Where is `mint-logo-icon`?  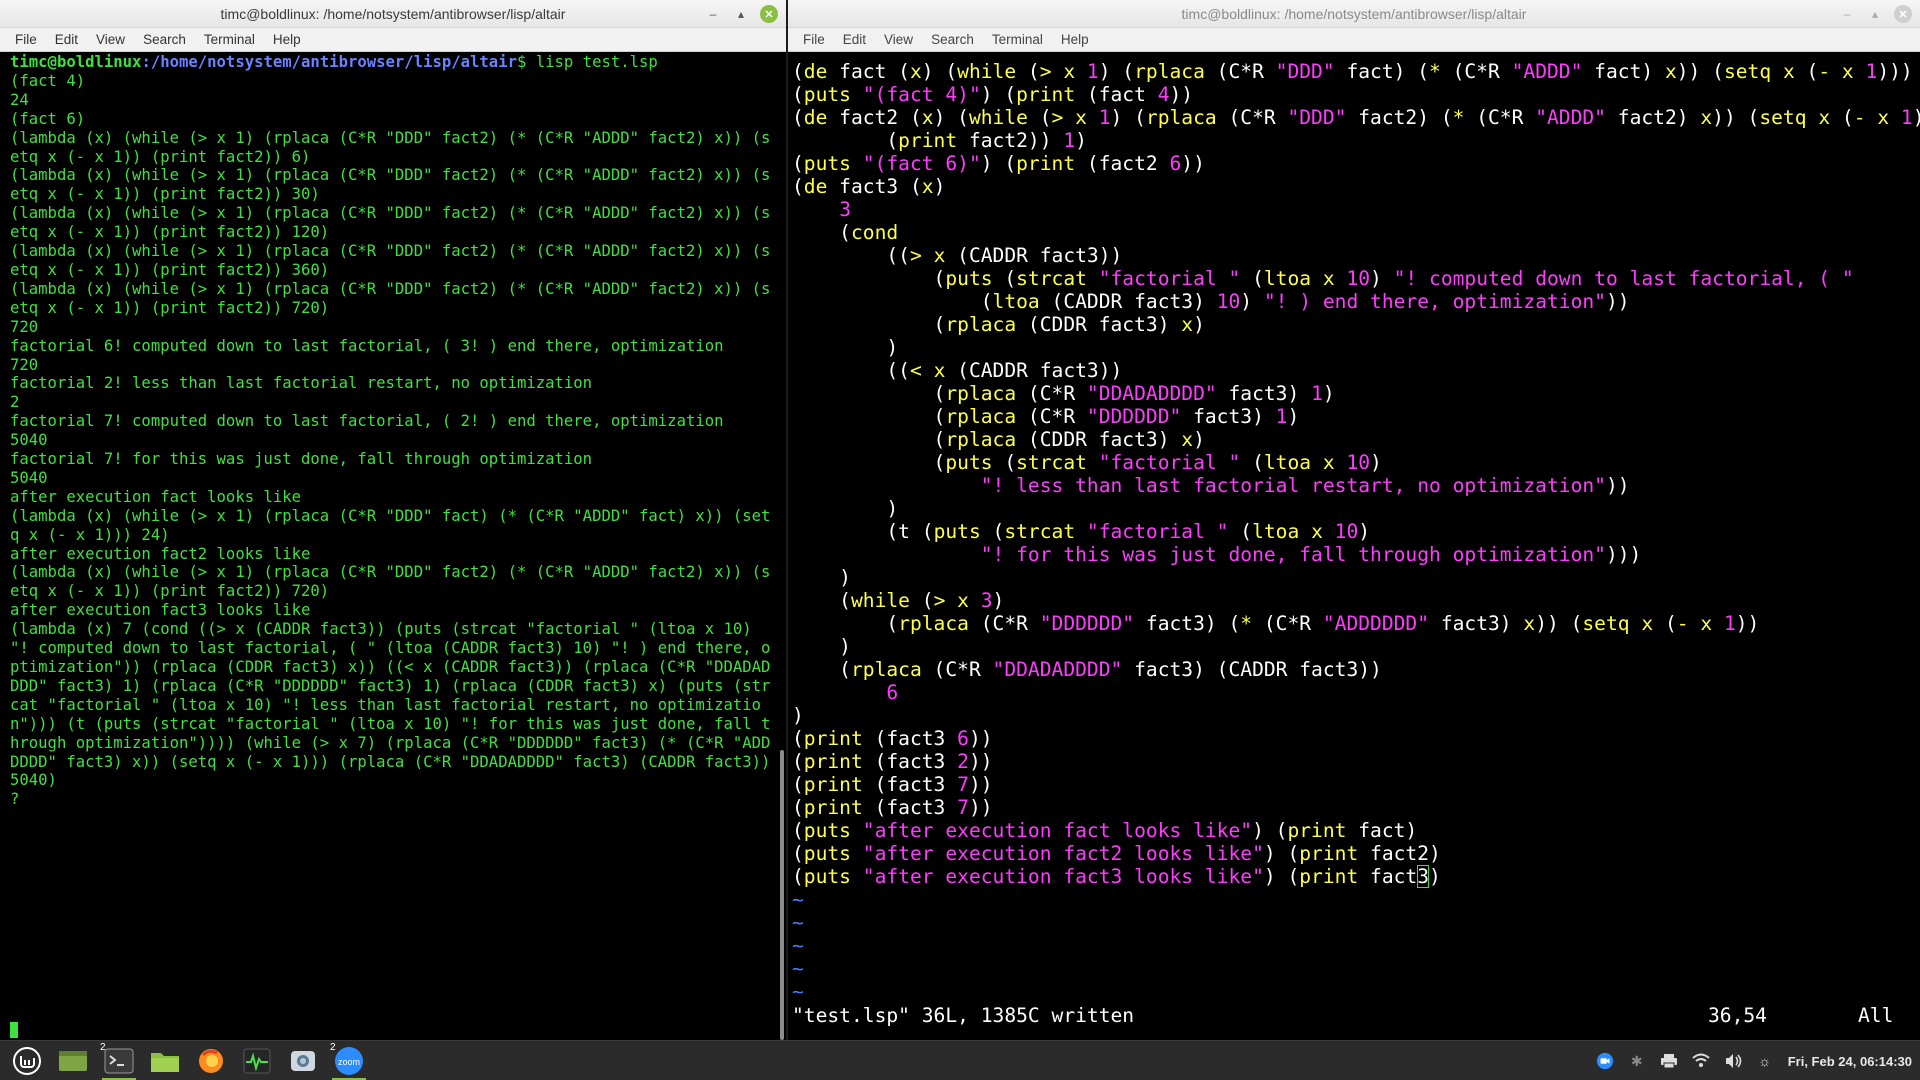 mint-logo-icon is located at coordinates (27, 1061).